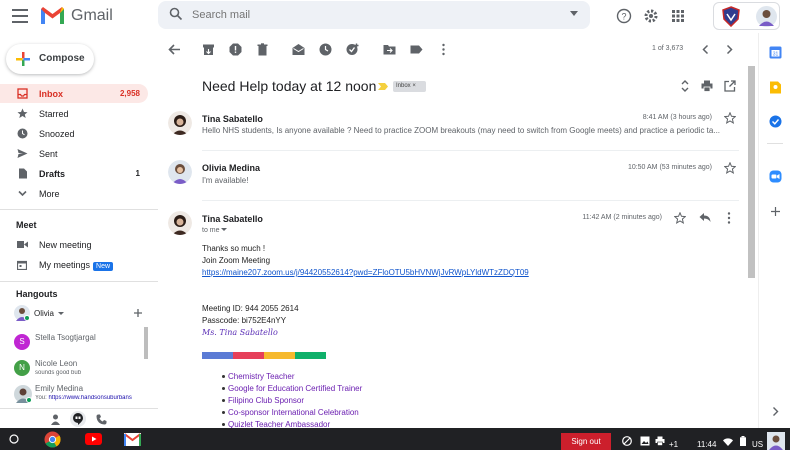 The height and width of the screenshot is (450, 790). What do you see at coordinates (137, 173) in the screenshot?
I see `drafts-count: 1` at bounding box center [137, 173].